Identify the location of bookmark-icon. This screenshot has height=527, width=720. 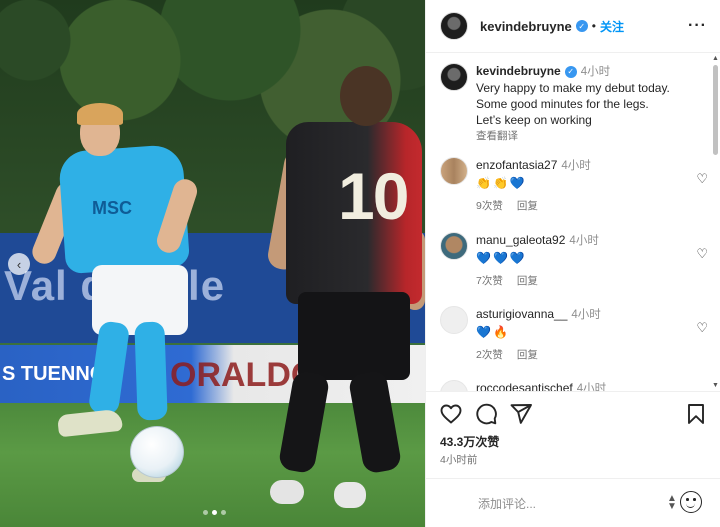
(696, 414).